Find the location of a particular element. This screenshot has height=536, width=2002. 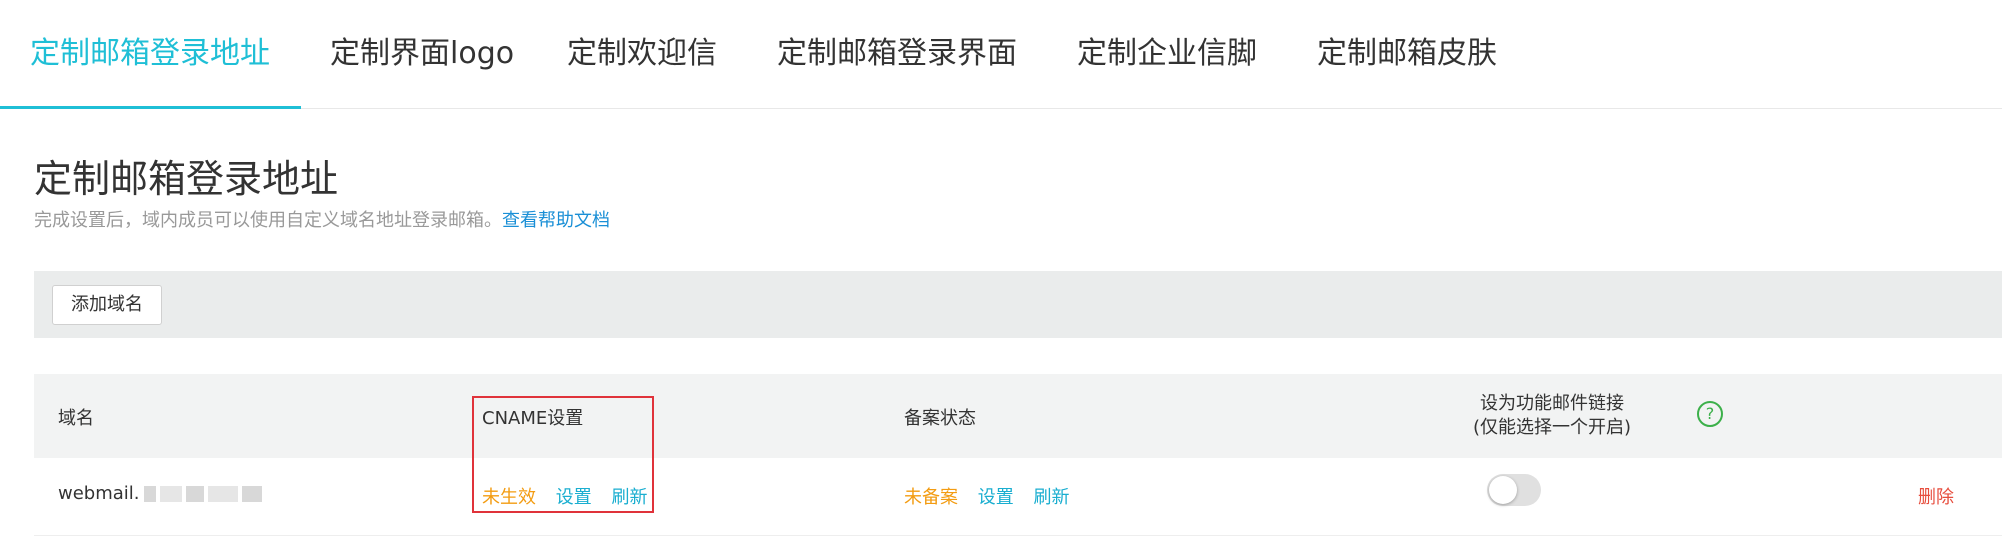

help-circle-icon: ? is located at coordinates (1710, 414).